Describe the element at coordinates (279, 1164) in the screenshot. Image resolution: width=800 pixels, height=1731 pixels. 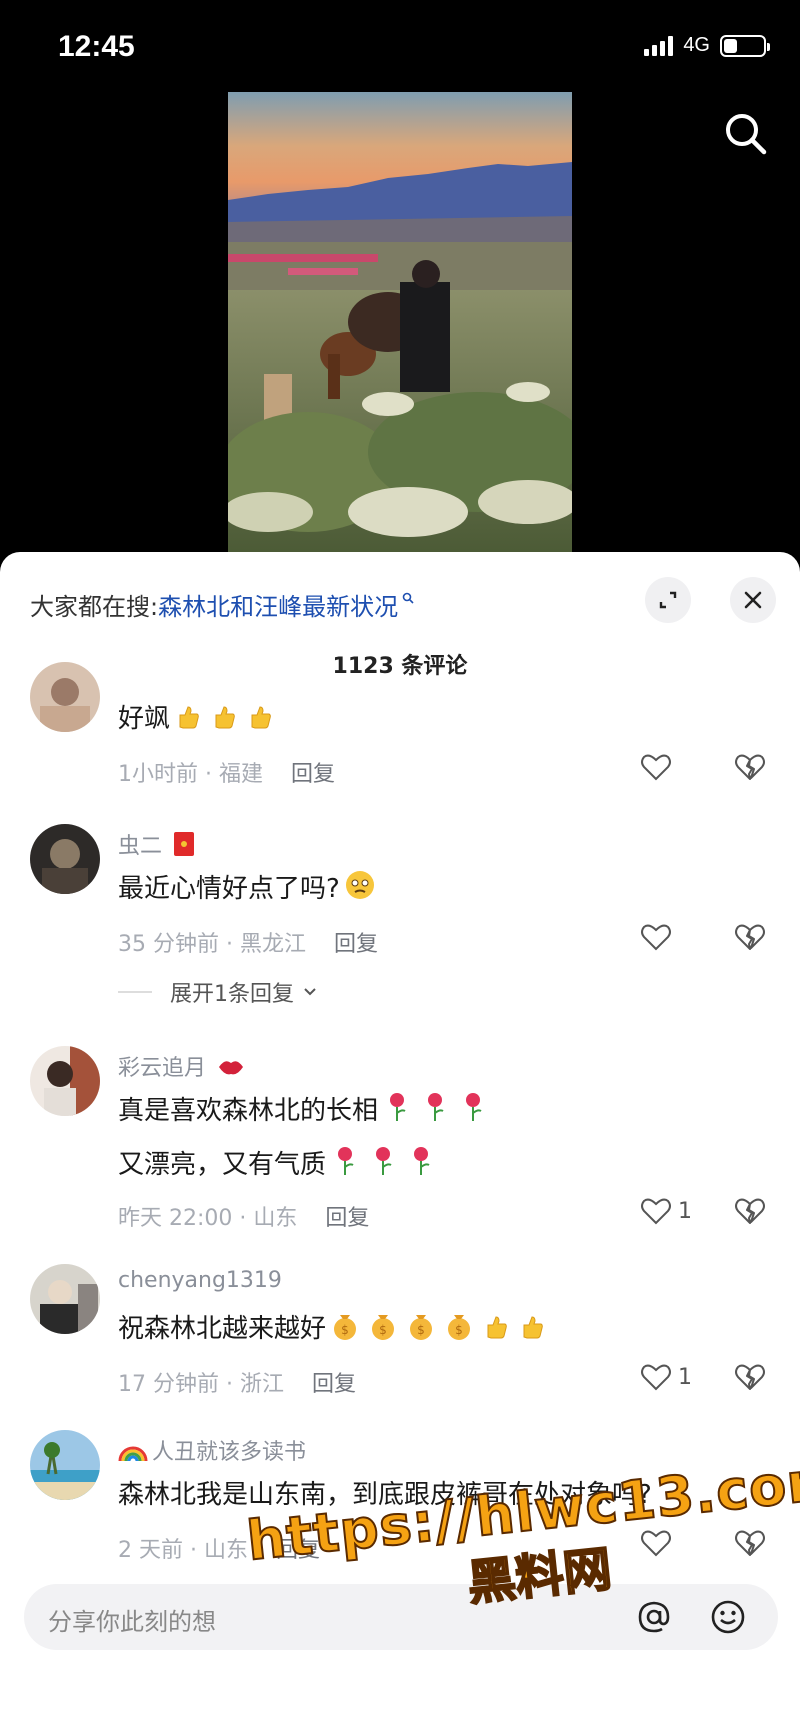
I see `comment-text: 又漂亮，又有气质` at that location.